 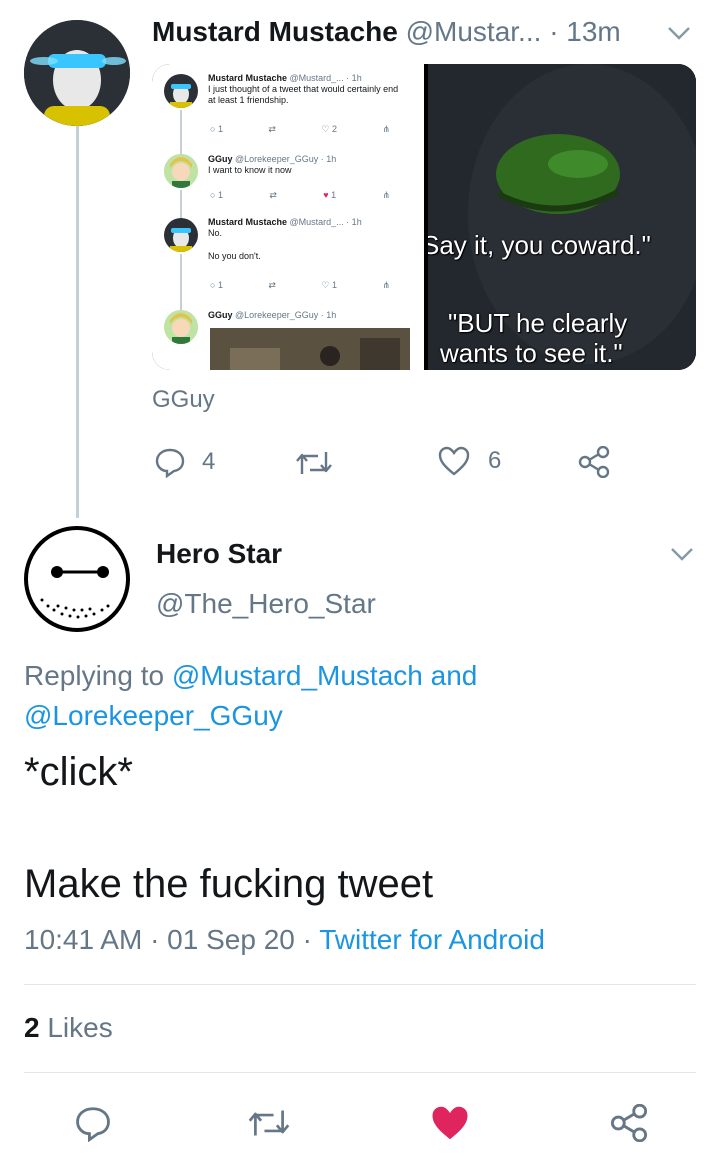 What do you see at coordinates (80, 1027) in the screenshot?
I see `likes-label: Likes` at bounding box center [80, 1027].